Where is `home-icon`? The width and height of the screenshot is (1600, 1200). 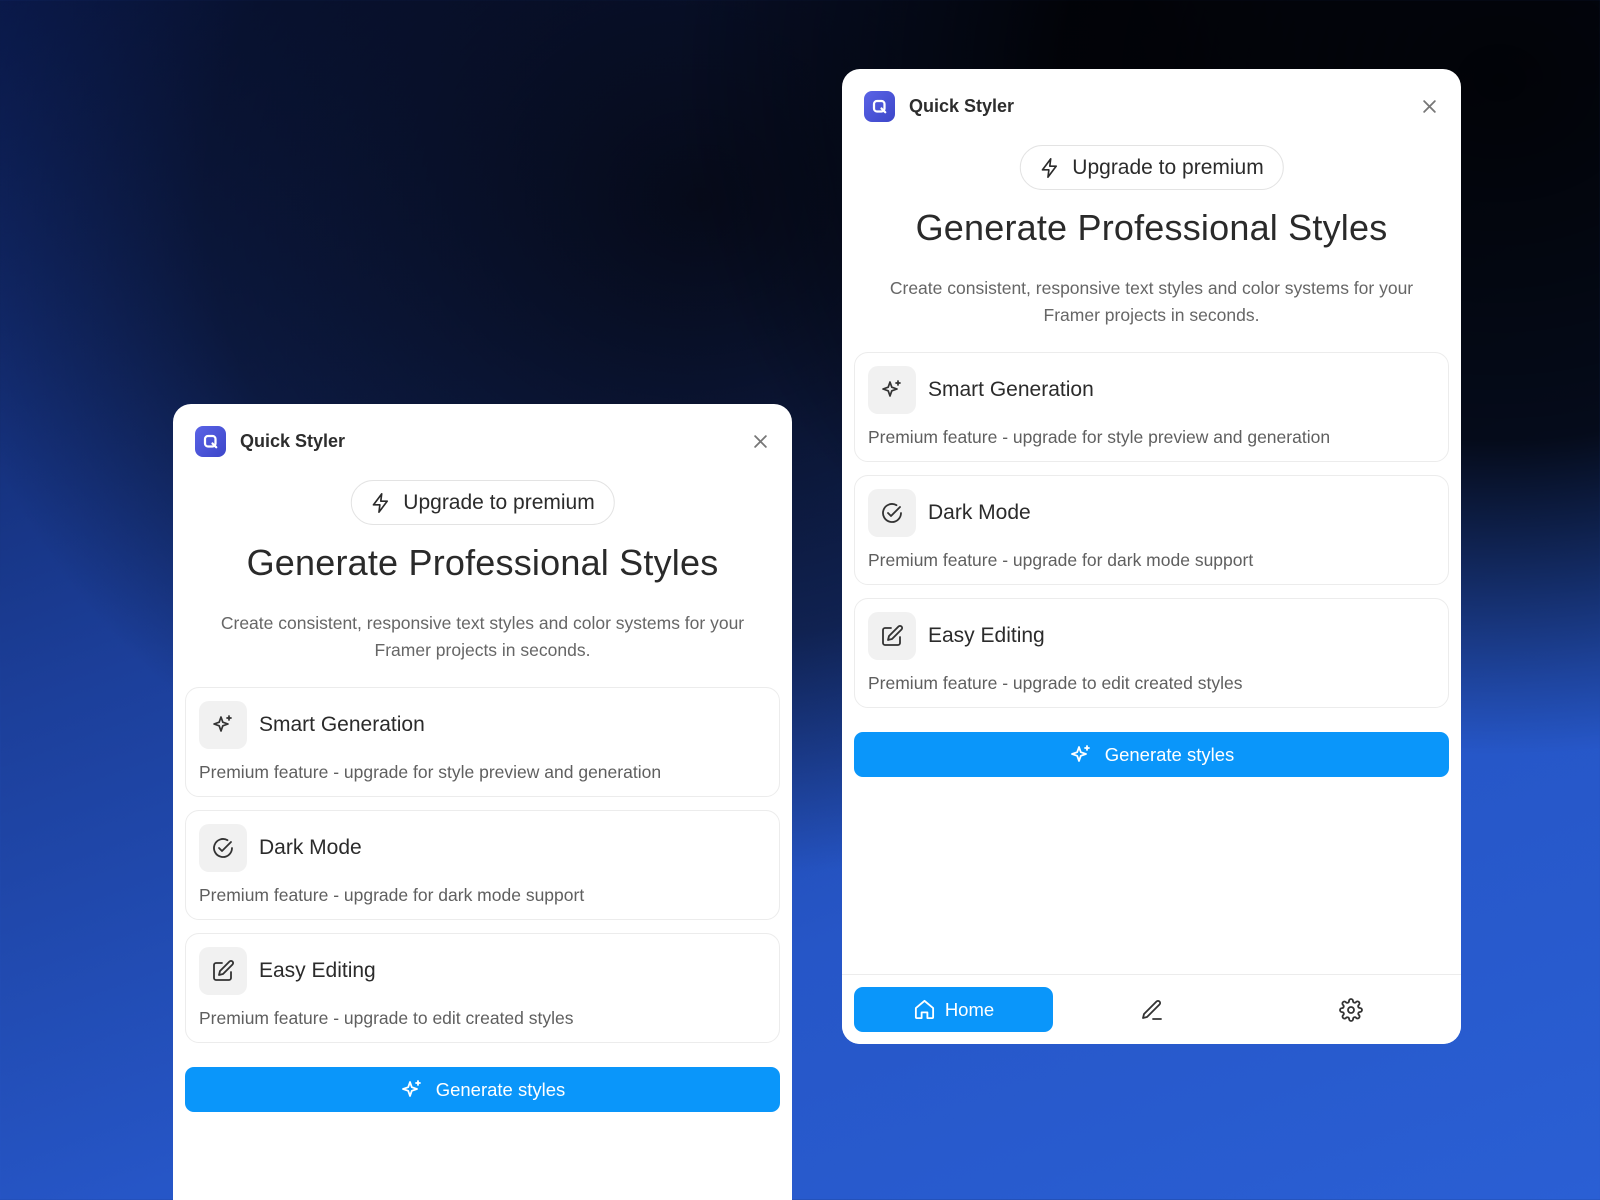
home-icon is located at coordinates (924, 1009).